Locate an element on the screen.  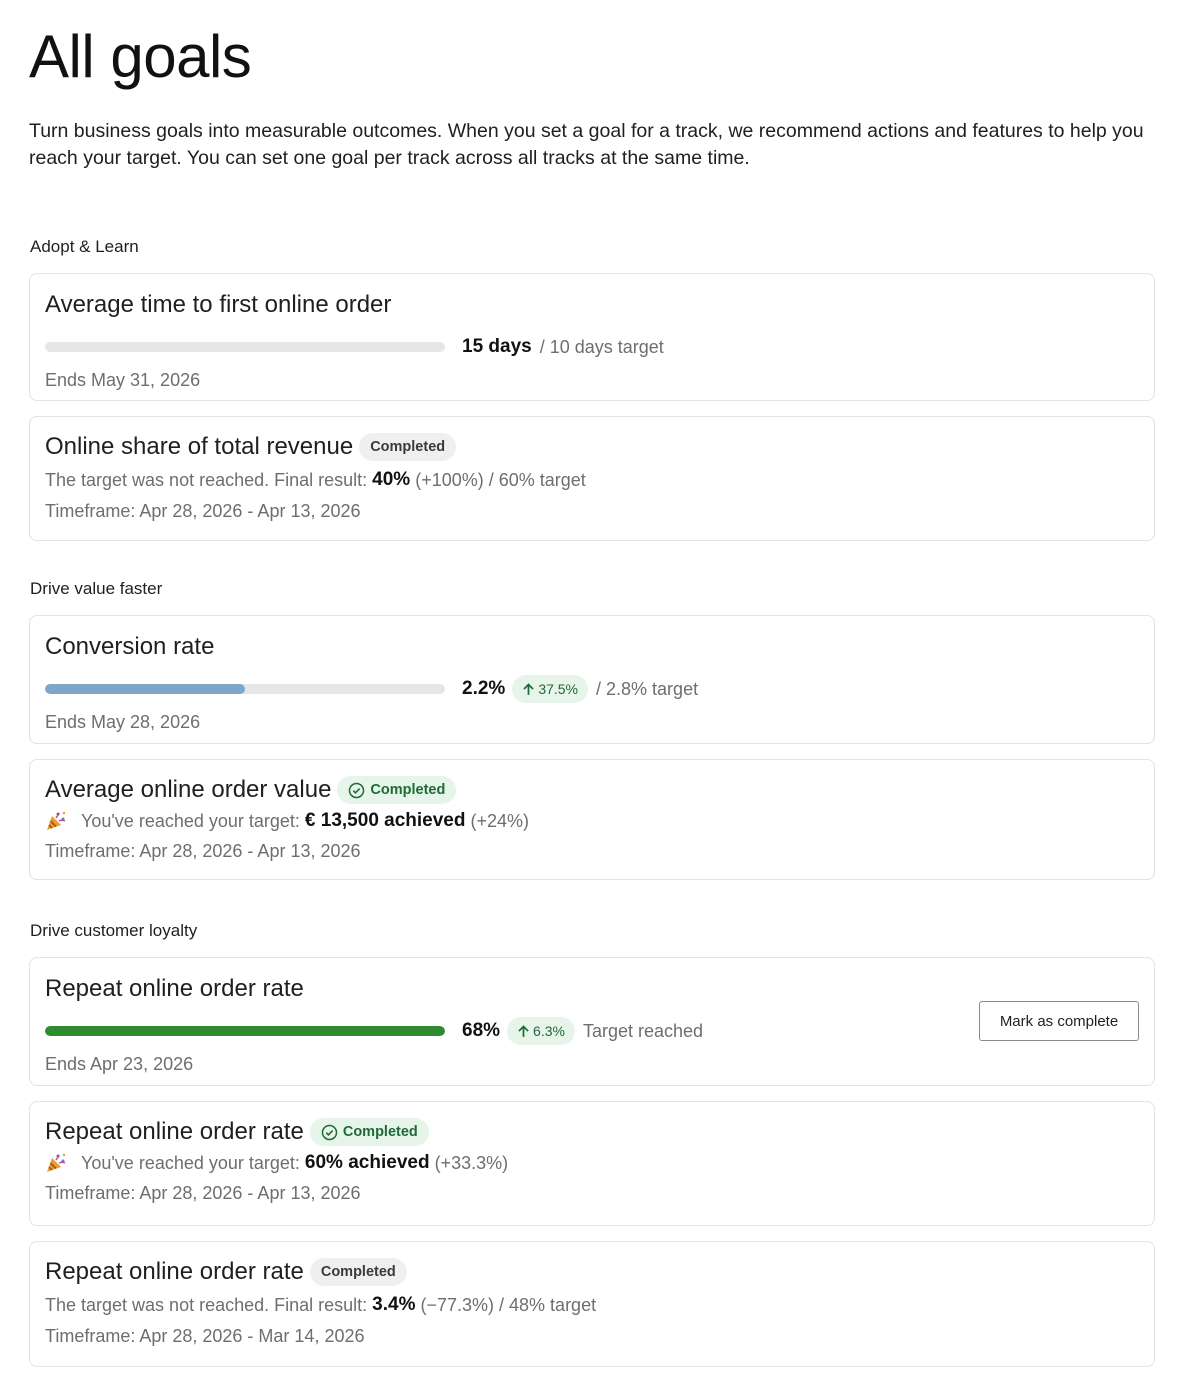
goal-title: Average online order value is located at coordinates (188, 789).